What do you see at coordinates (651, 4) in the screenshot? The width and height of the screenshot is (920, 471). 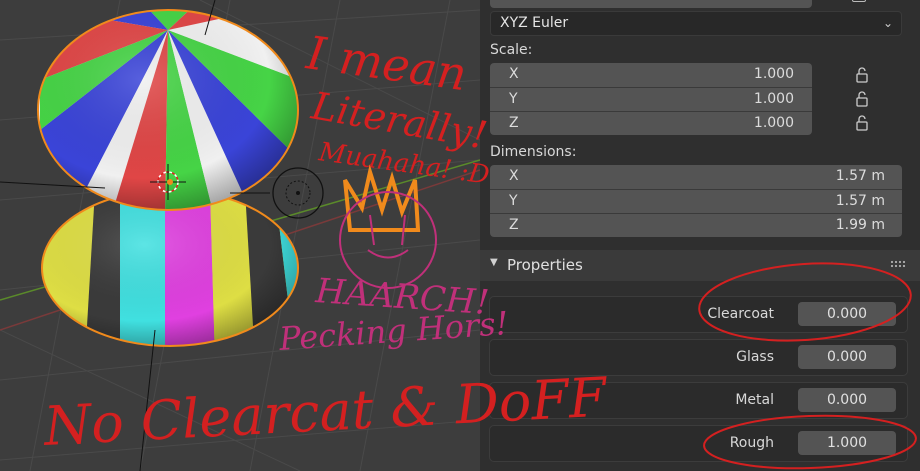 I see `rotation-w-field` at bounding box center [651, 4].